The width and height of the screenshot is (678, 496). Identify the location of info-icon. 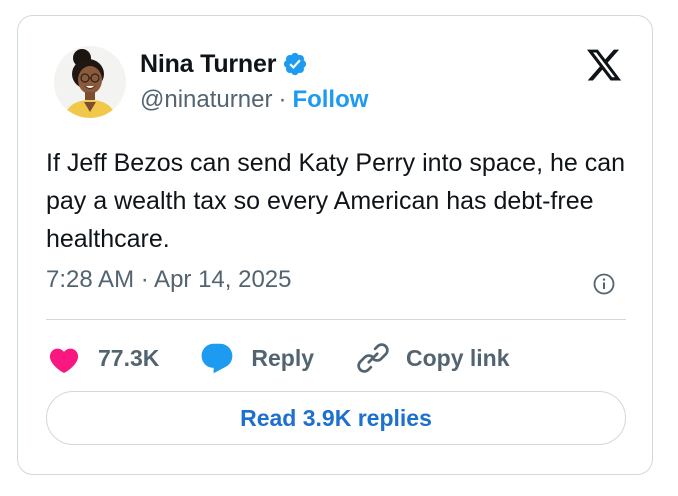
(604, 284).